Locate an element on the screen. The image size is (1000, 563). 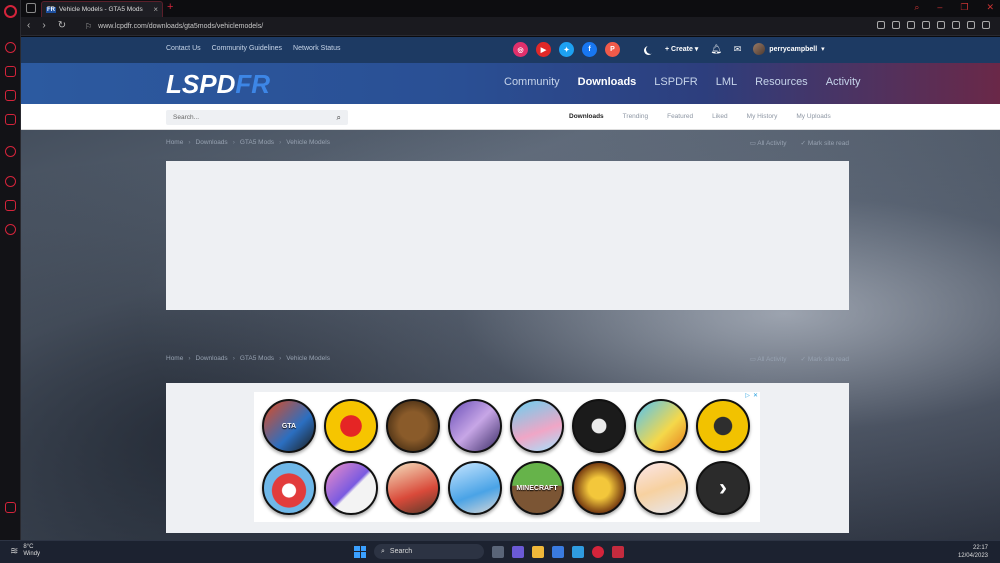
patreon-icon: P is located at coordinates (612, 49).